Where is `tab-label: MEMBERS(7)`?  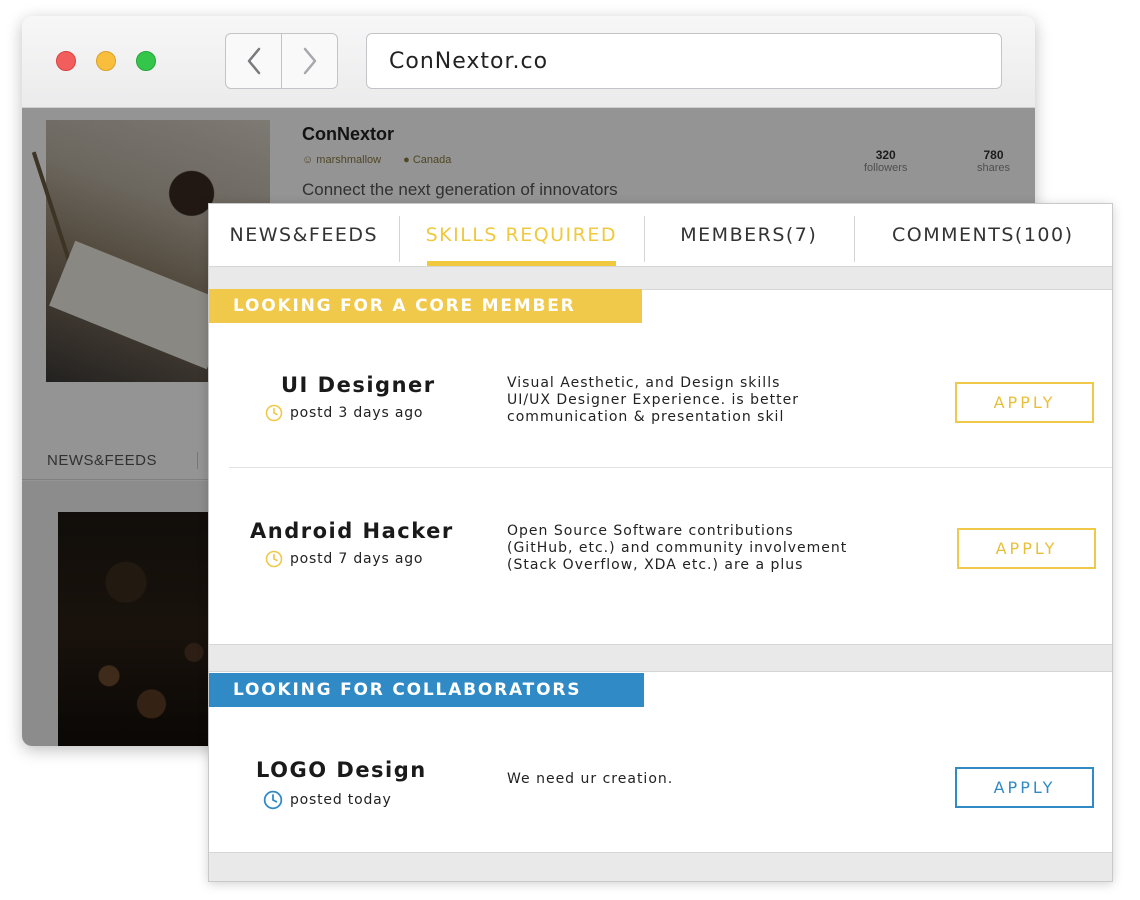 tab-label: MEMBERS(7) is located at coordinates (749, 235).